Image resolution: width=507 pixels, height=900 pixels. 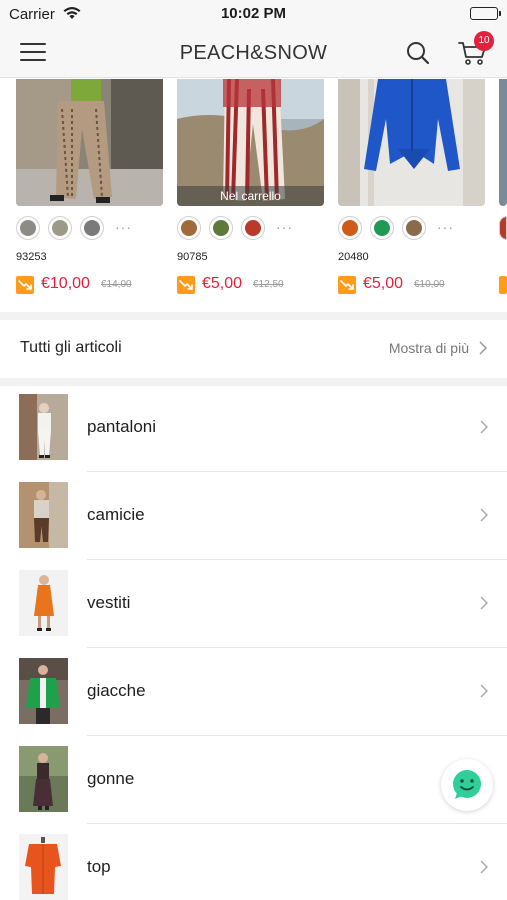 I want to click on show-more-link: Mostra di più, so click(x=429, y=348).